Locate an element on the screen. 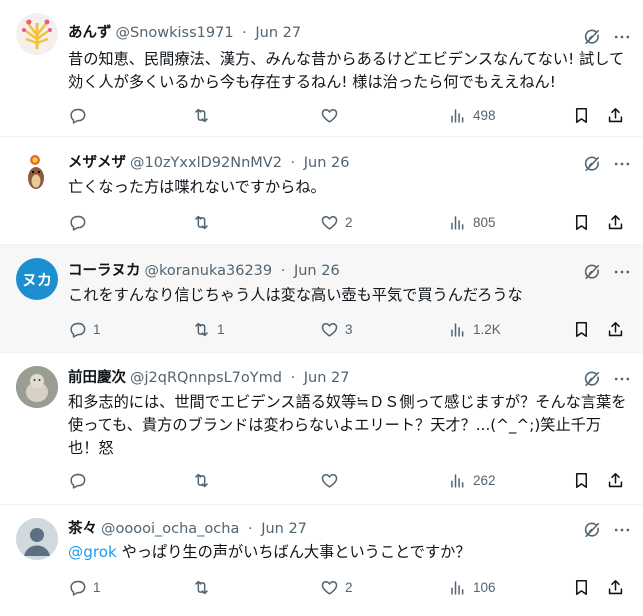 This screenshot has height=616, width=643. display-name: 前田慶次 is located at coordinates (97, 378).